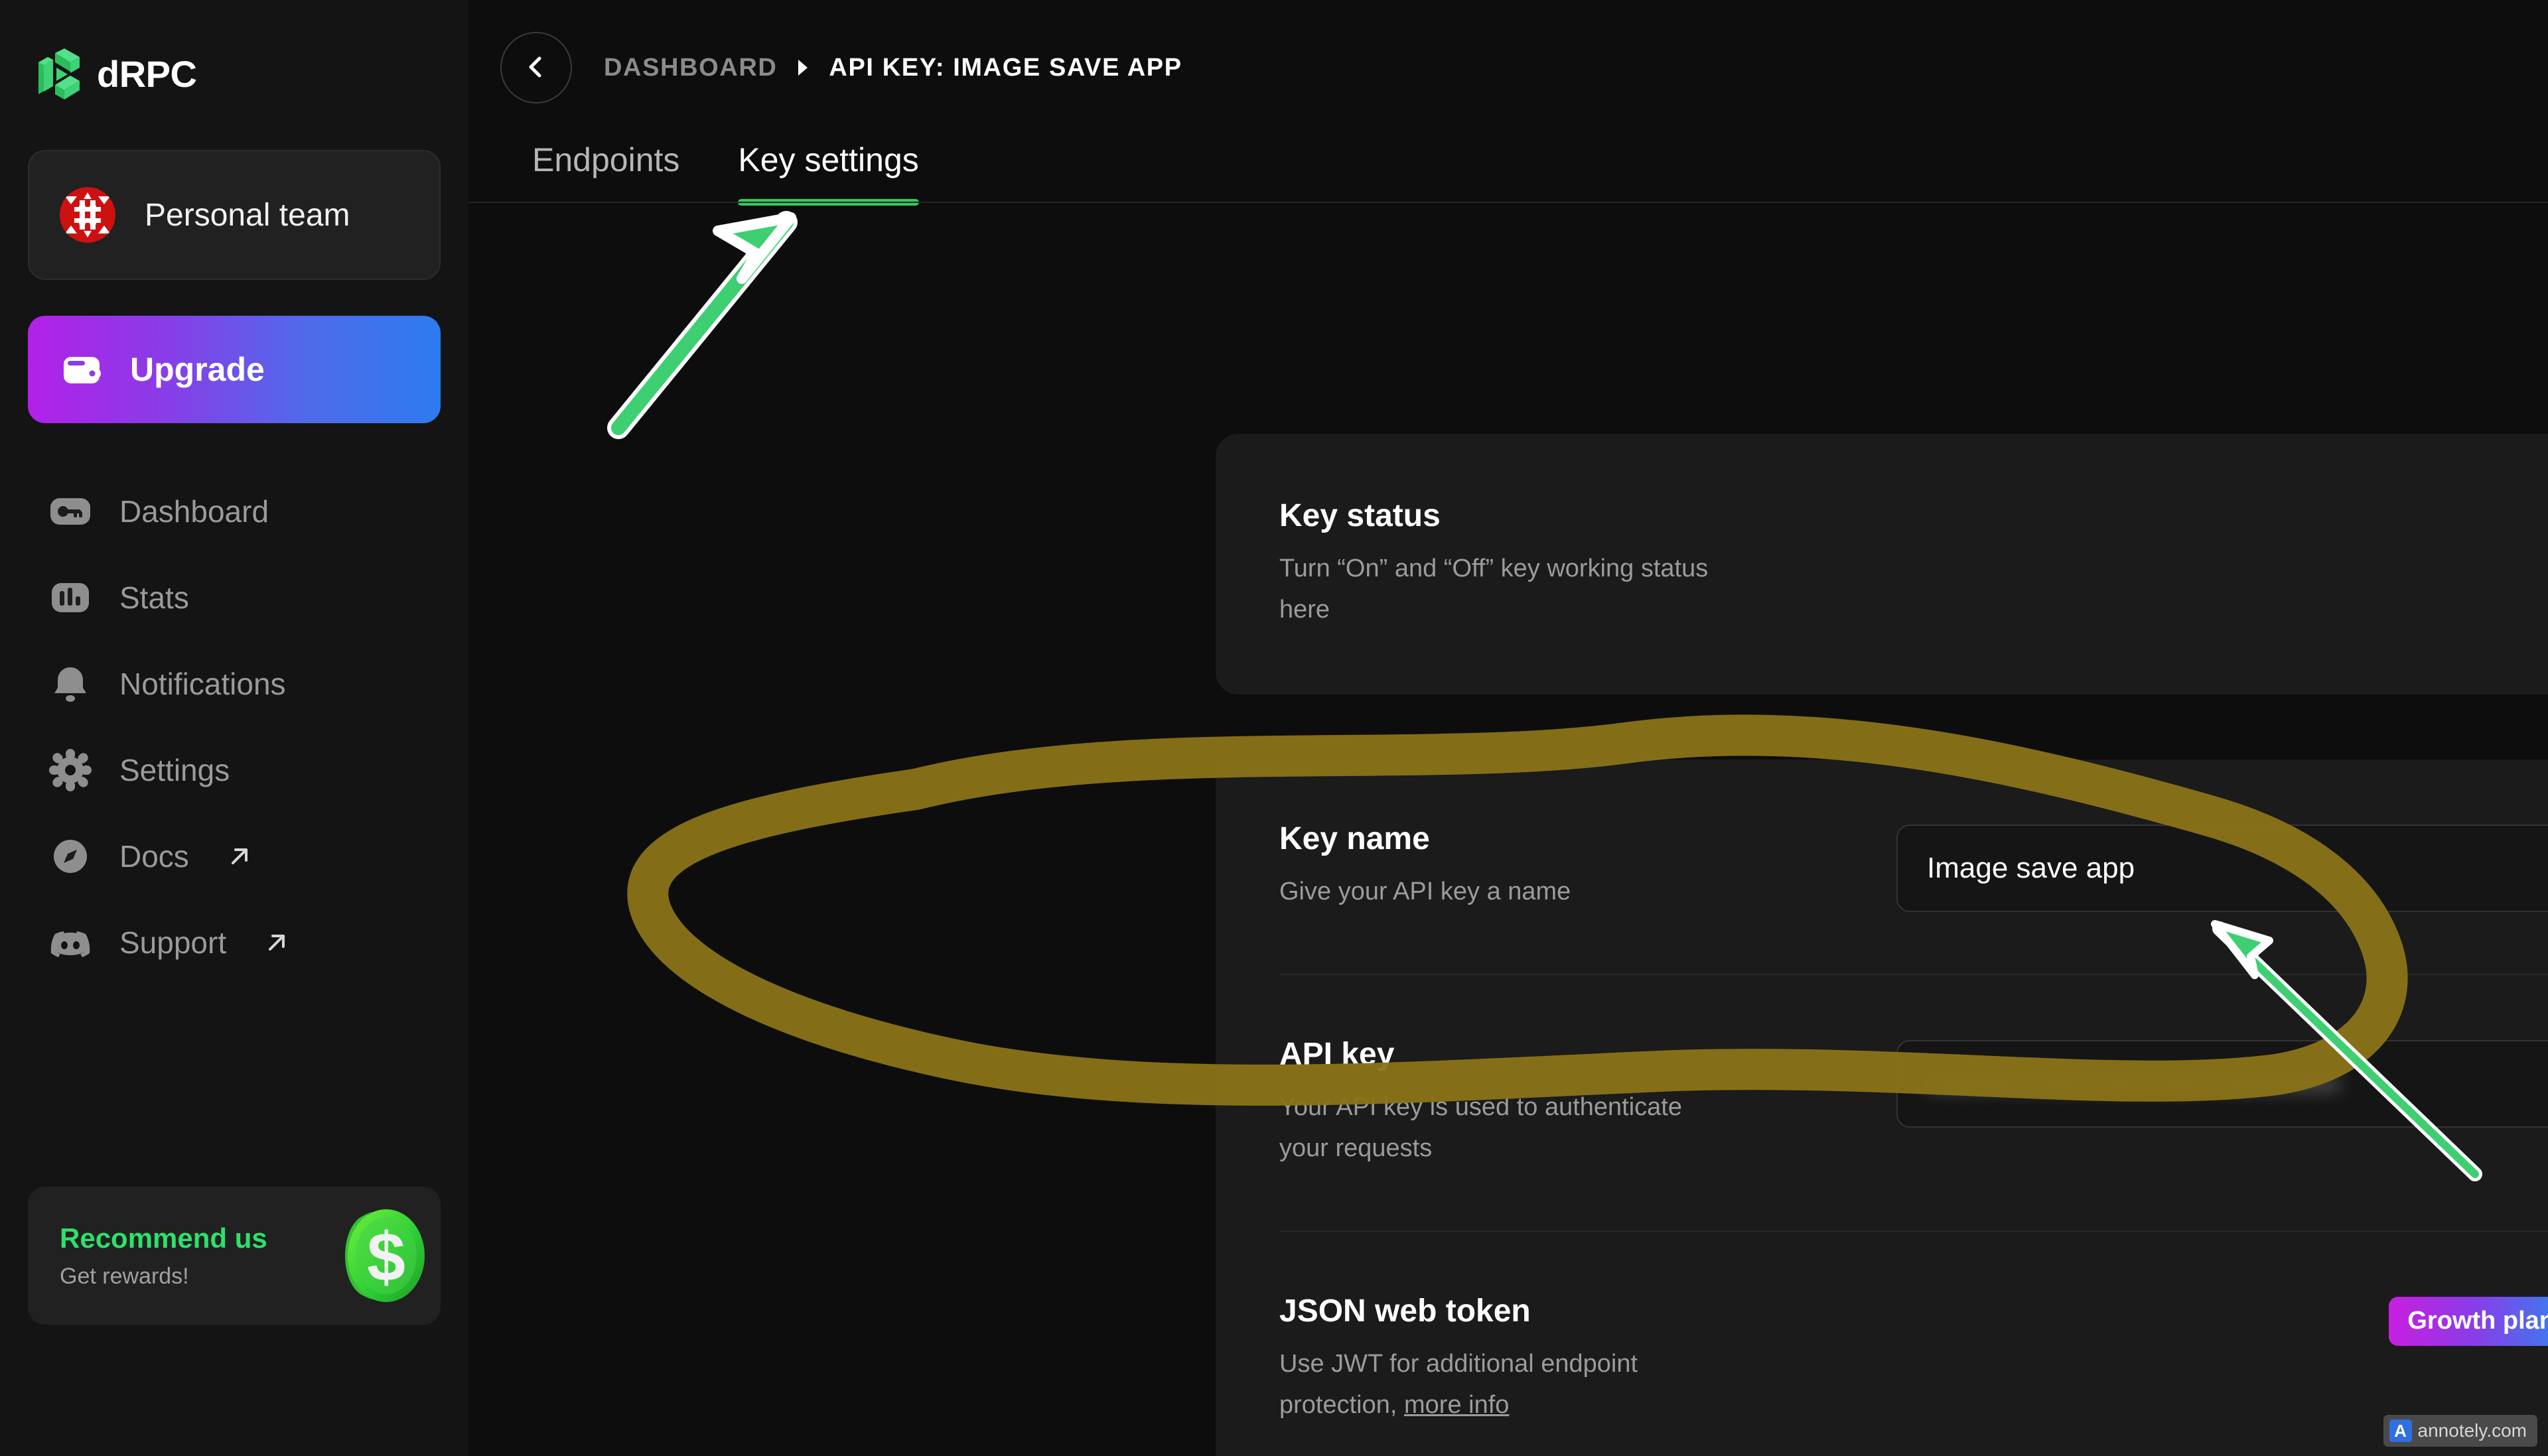  Describe the element at coordinates (1360, 515) in the screenshot. I see `key-status-title: Key status` at that location.